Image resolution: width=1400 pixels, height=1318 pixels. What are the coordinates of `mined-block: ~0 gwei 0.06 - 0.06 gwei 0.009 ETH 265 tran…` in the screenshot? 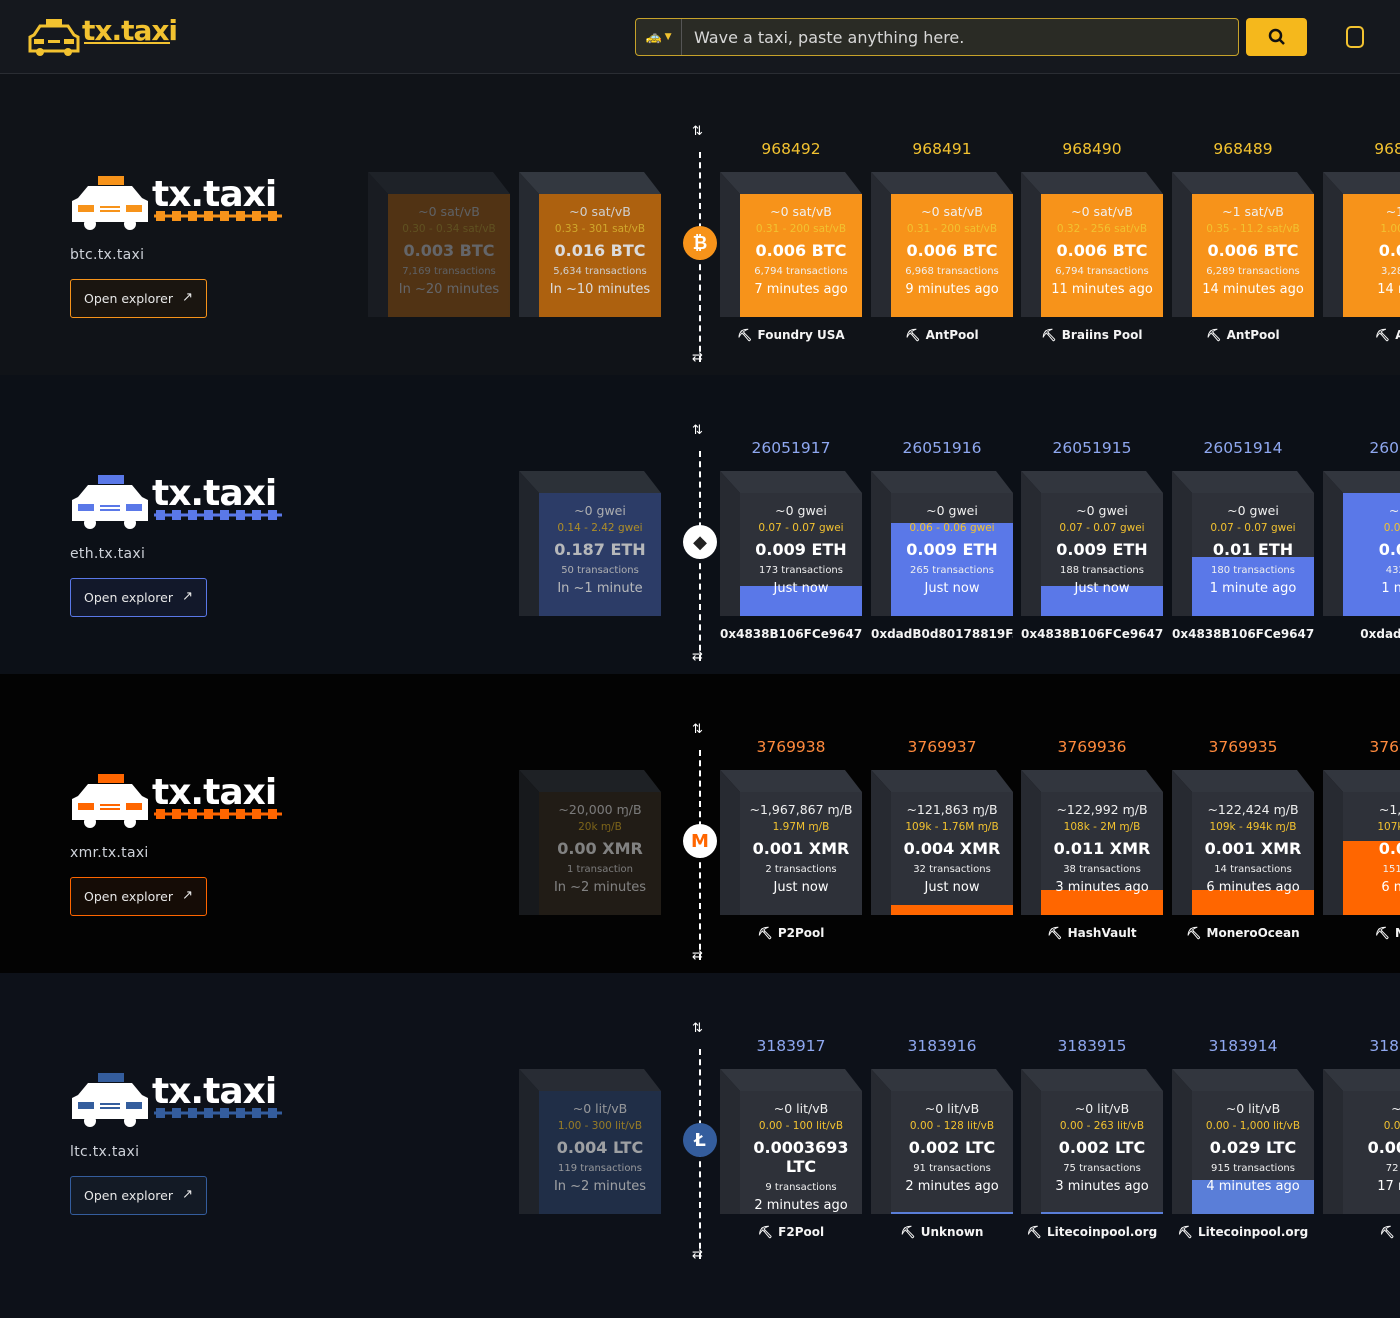 It's located at (942, 543).